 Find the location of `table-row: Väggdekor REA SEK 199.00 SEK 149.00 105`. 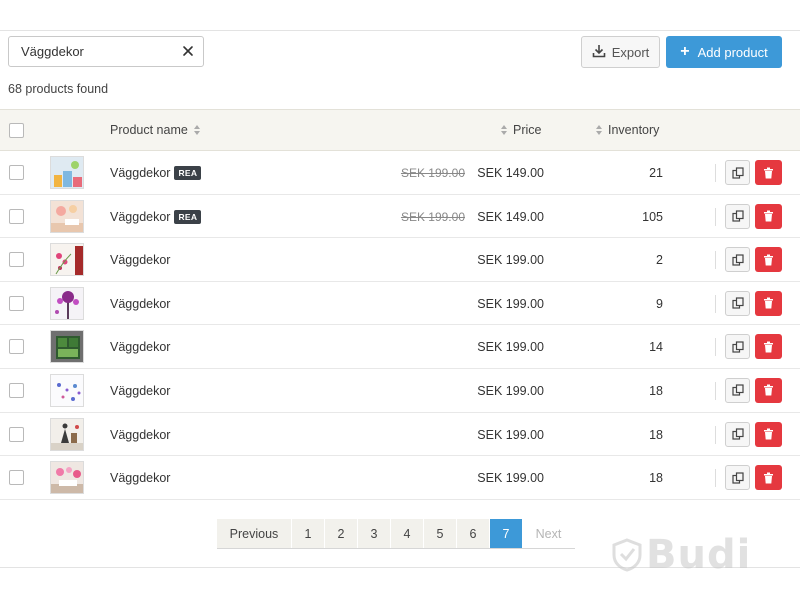

table-row: Väggdekor REA SEK 199.00 SEK 149.00 105 is located at coordinates (400, 217).